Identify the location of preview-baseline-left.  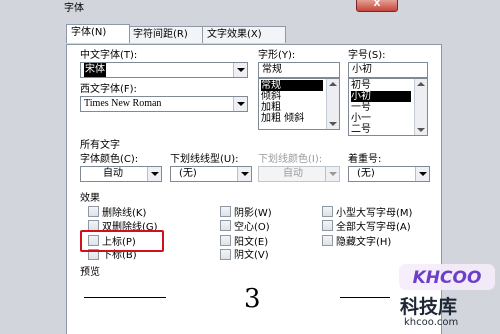
(125, 297).